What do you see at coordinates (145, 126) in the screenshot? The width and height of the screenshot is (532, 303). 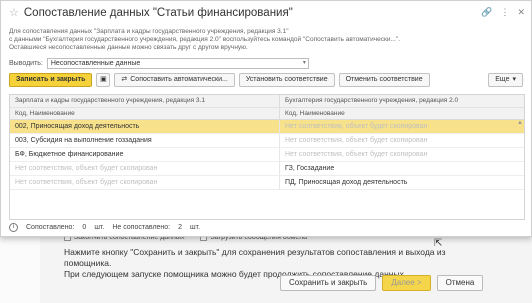 I see `row-left-cell: 002, Приносящая доход деятельность` at bounding box center [145, 126].